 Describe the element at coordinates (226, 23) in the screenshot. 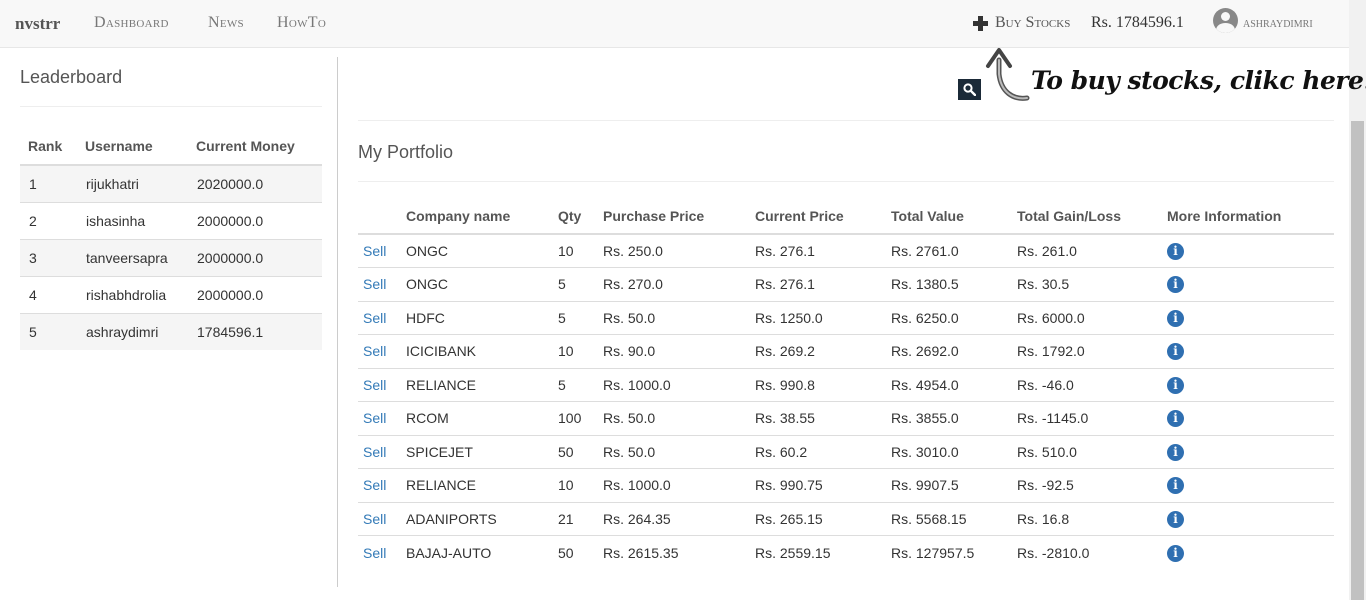

I see `nav-news: News` at that location.